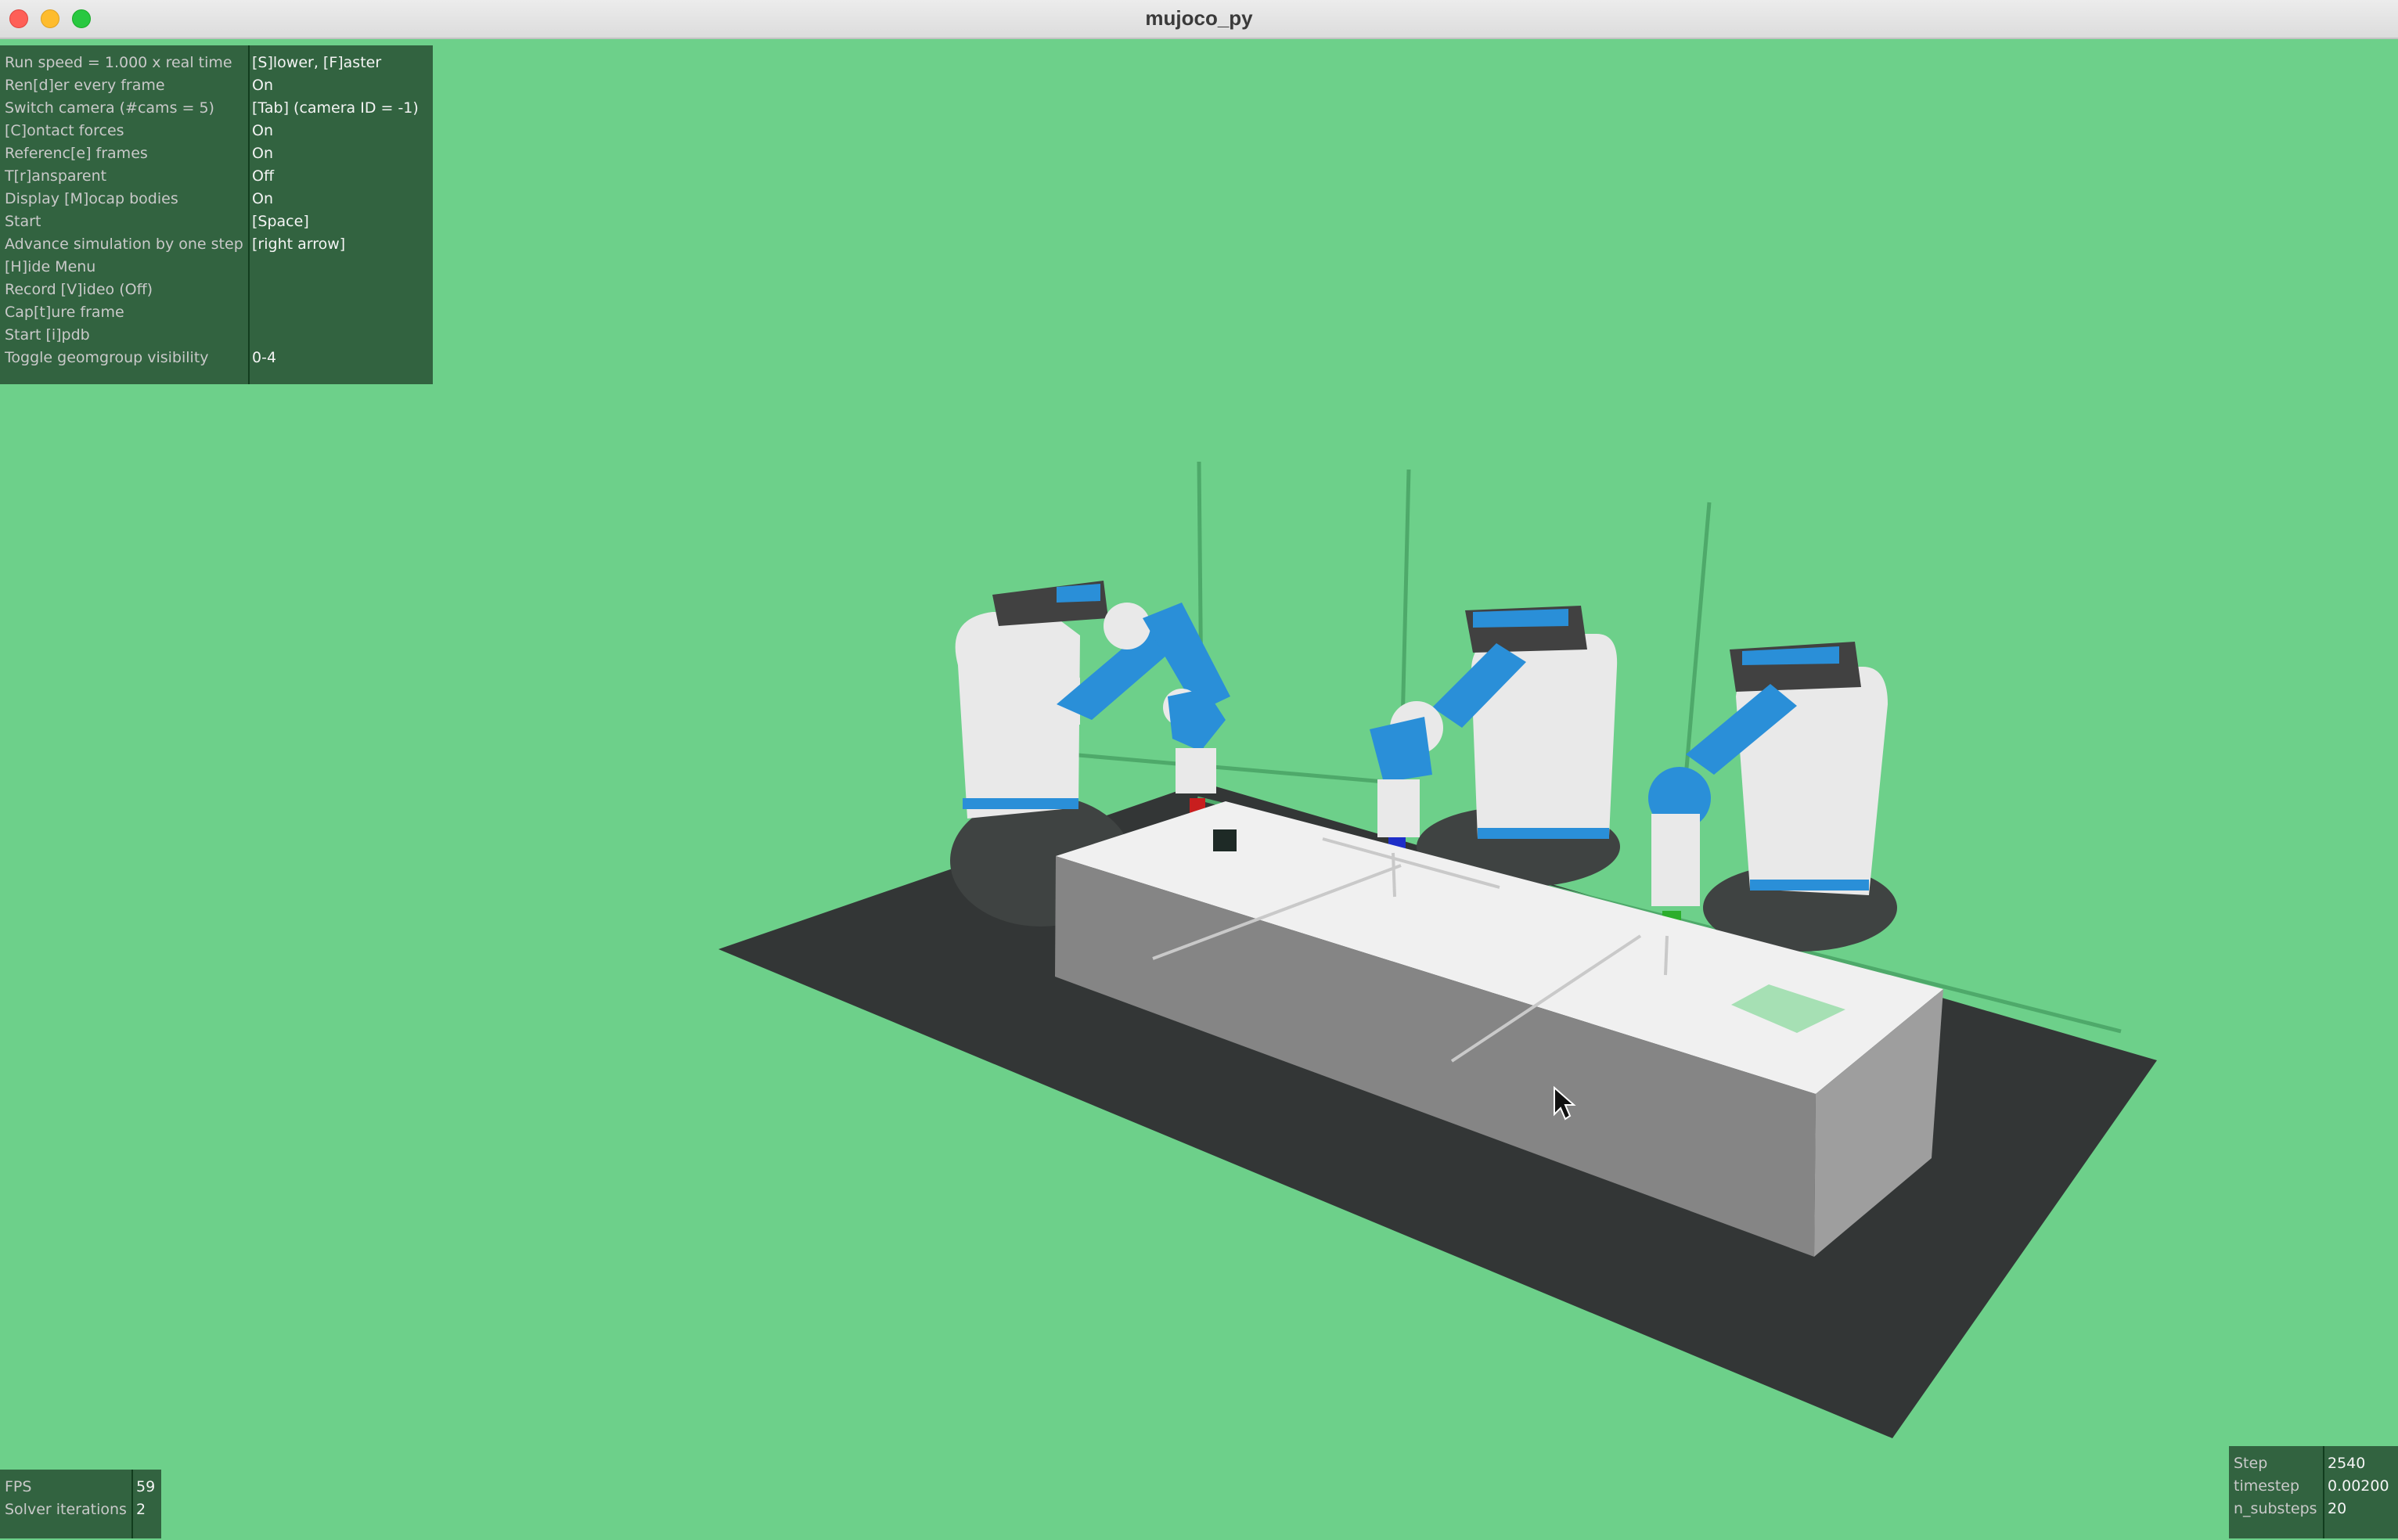  I want to click on object-cube, so click(1225, 840).